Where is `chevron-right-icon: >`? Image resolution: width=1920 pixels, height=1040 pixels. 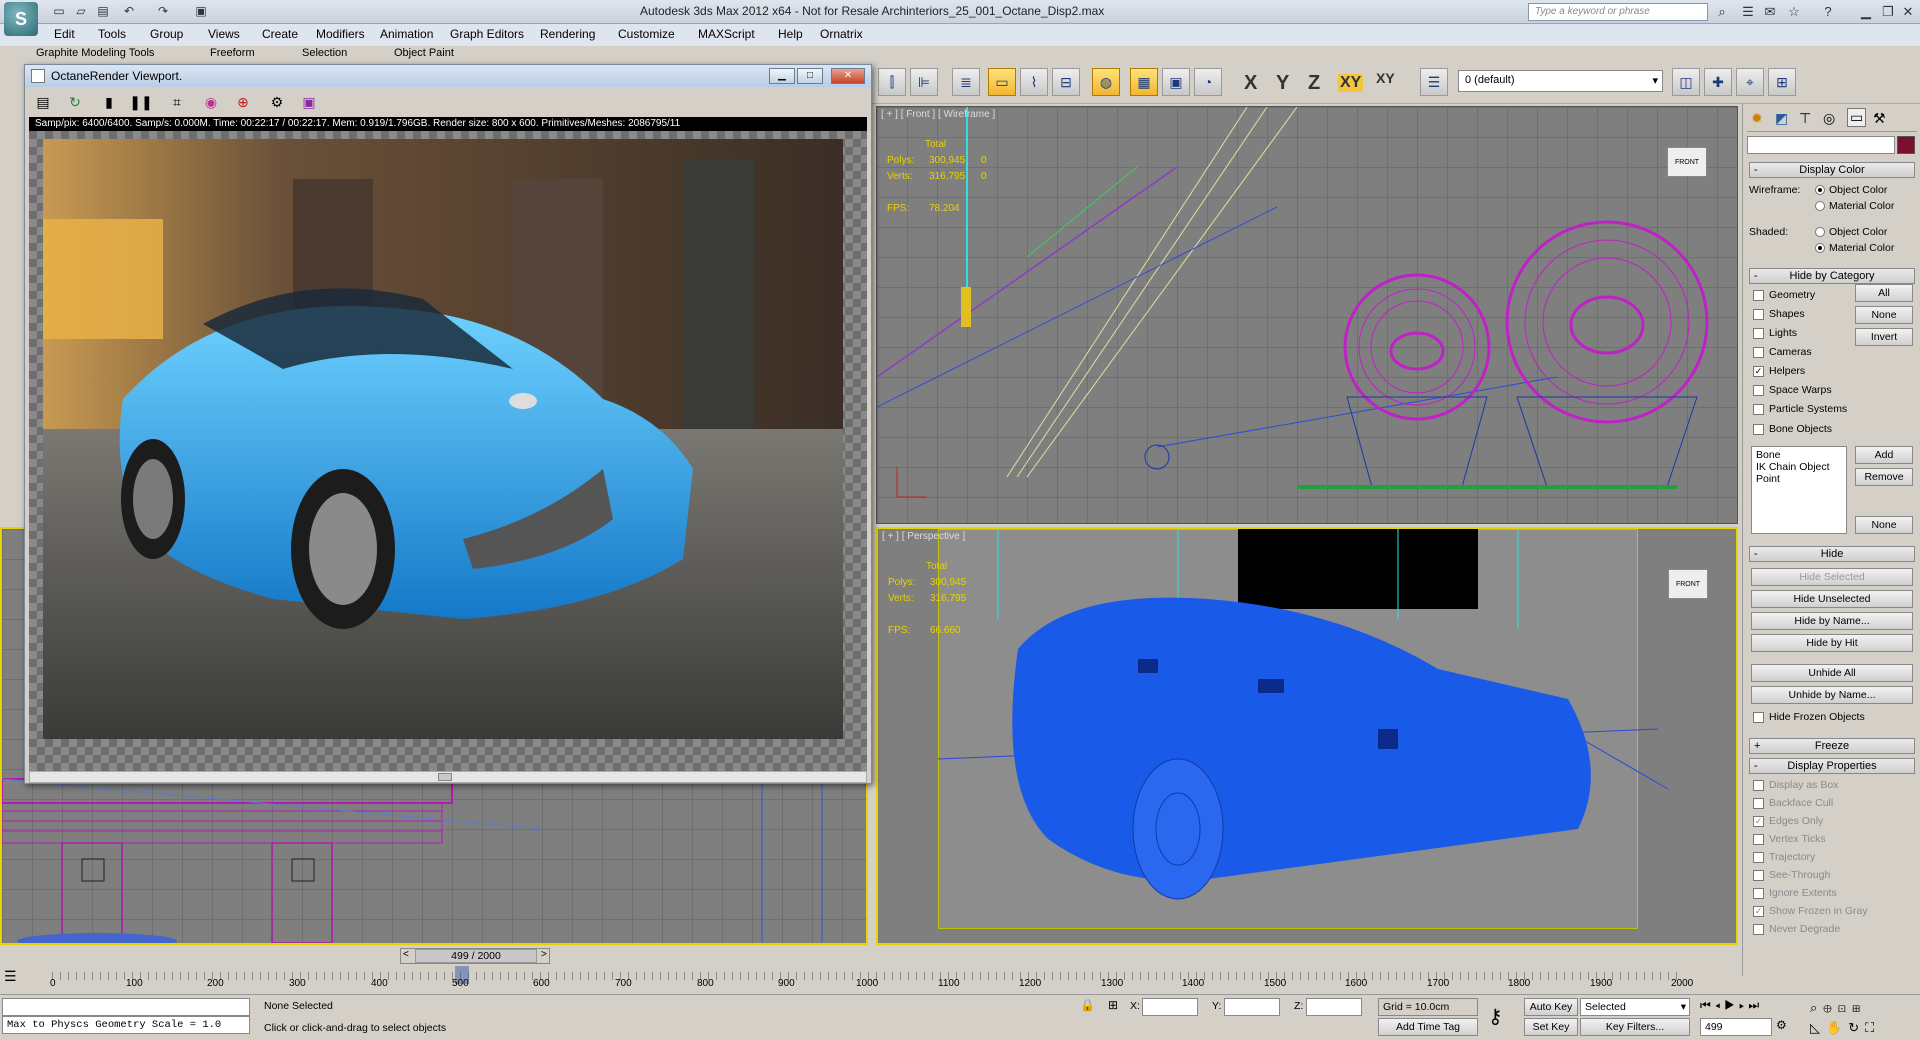 chevron-right-icon: > is located at coordinates (544, 954).